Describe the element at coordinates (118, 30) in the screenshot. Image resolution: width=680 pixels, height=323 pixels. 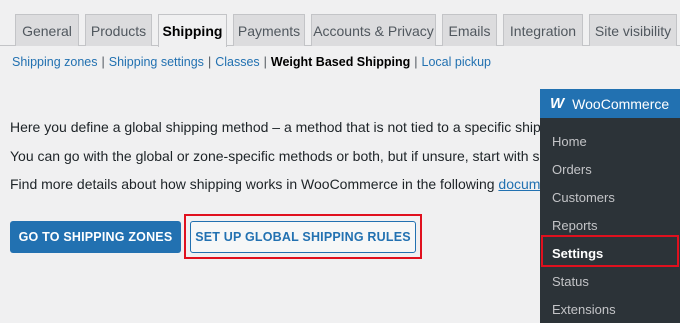
I see `tab-products: Products` at that location.